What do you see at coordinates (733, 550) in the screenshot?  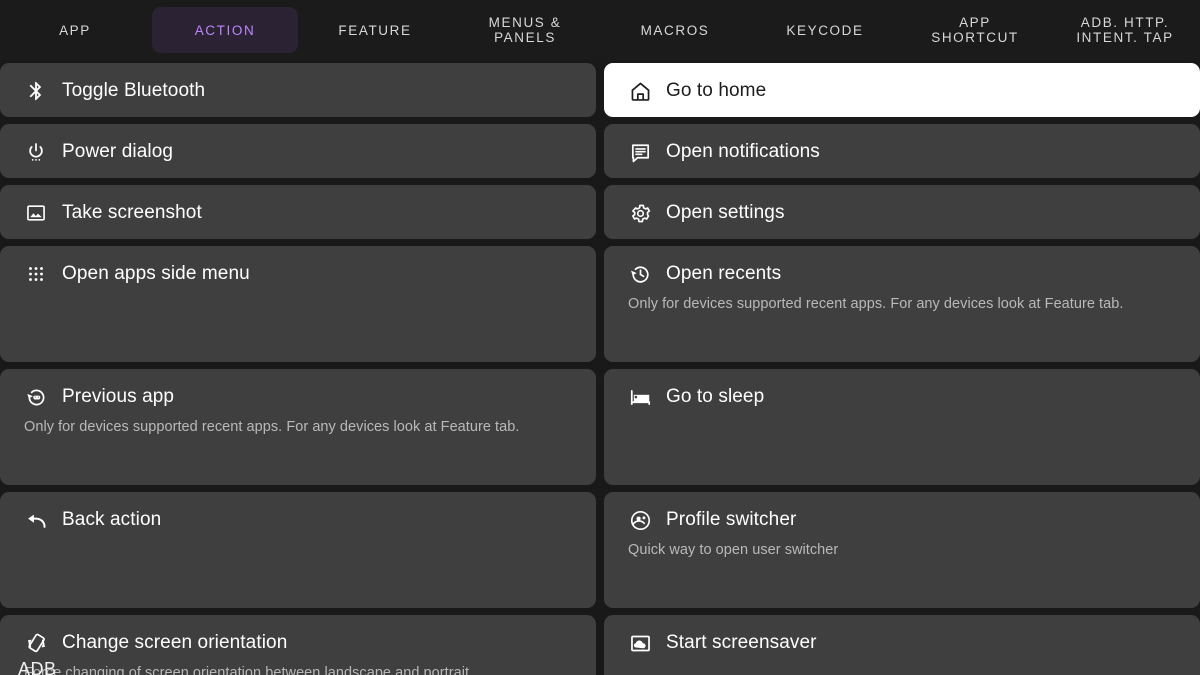 I see `action-card-description: Quick way to open user switcher` at bounding box center [733, 550].